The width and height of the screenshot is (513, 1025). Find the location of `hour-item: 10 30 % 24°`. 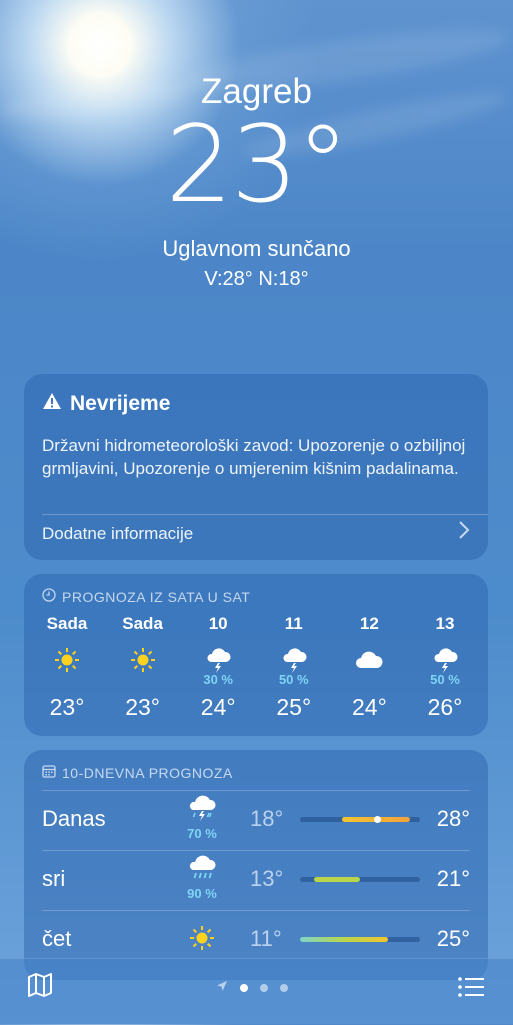

hour-item: 10 30 % 24° is located at coordinates (218, 669).